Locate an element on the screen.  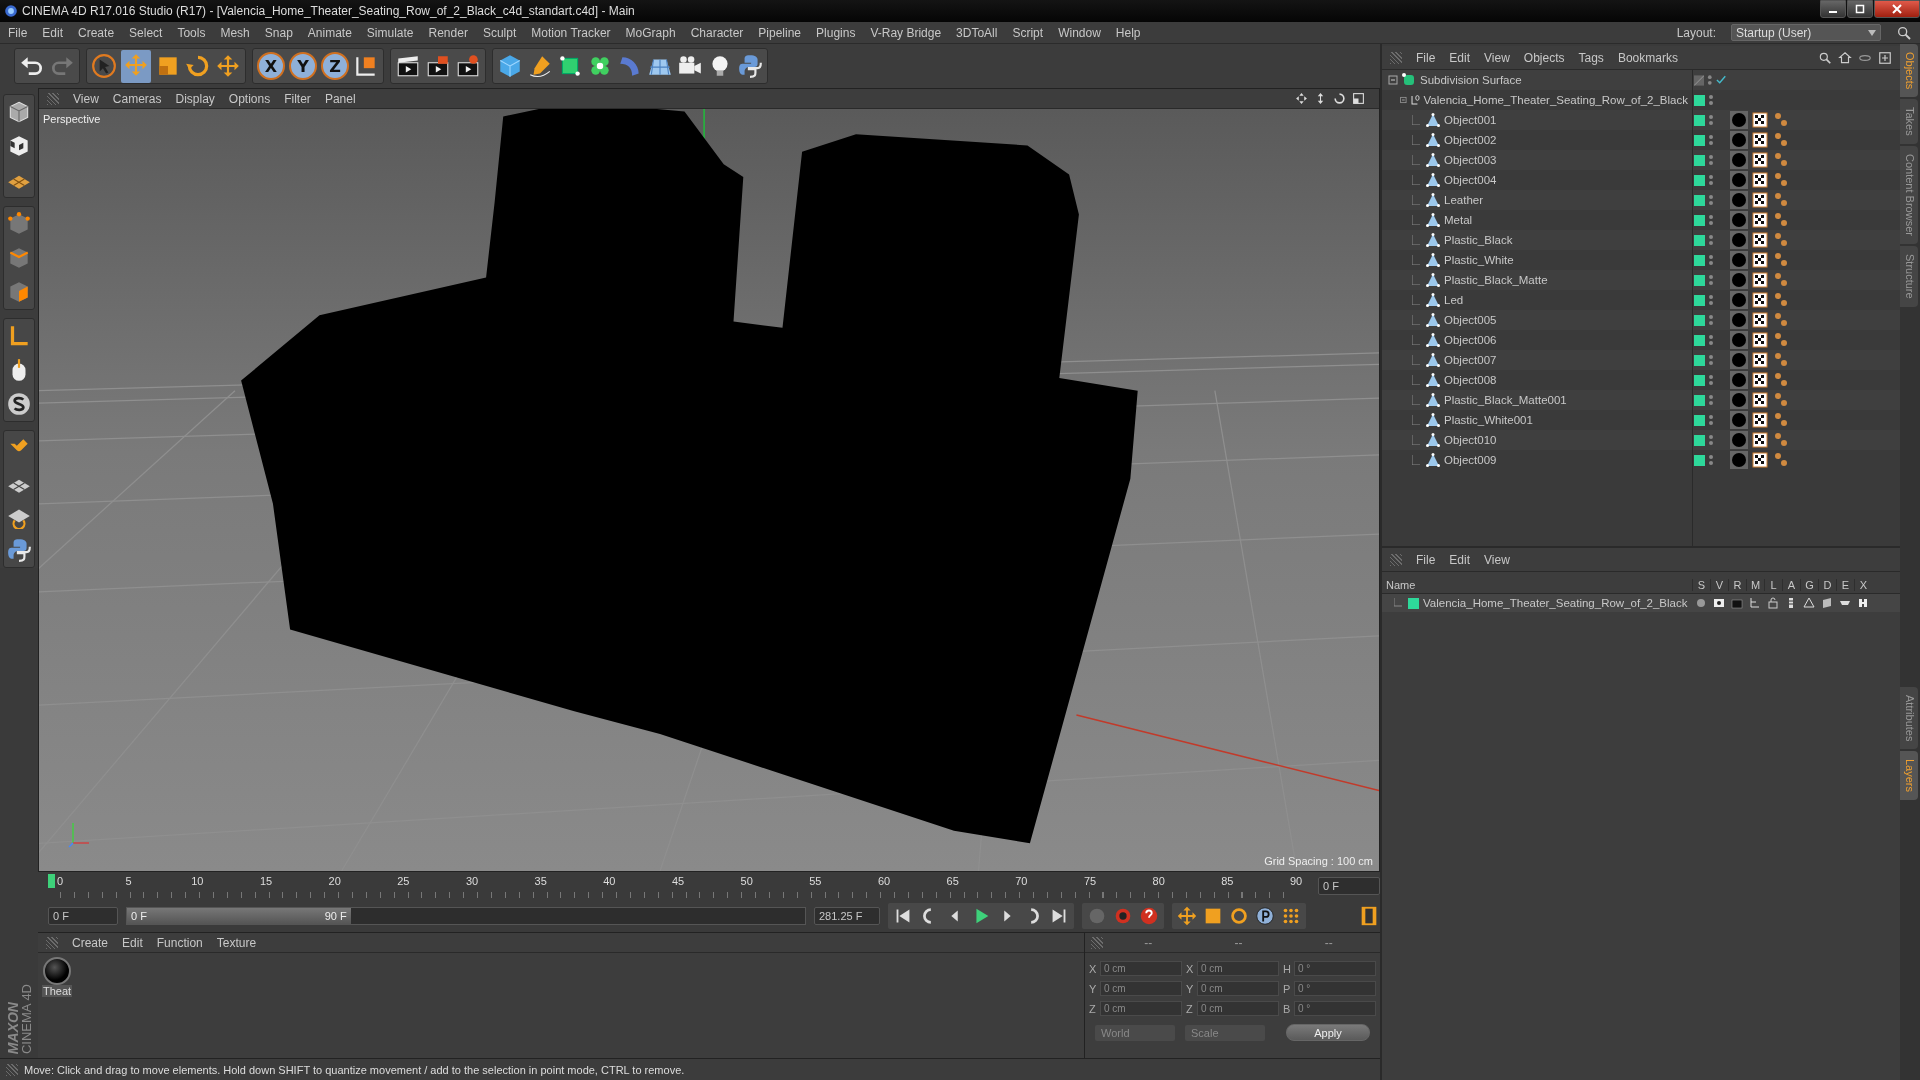
menu-item: Plugins is located at coordinates (836, 32).